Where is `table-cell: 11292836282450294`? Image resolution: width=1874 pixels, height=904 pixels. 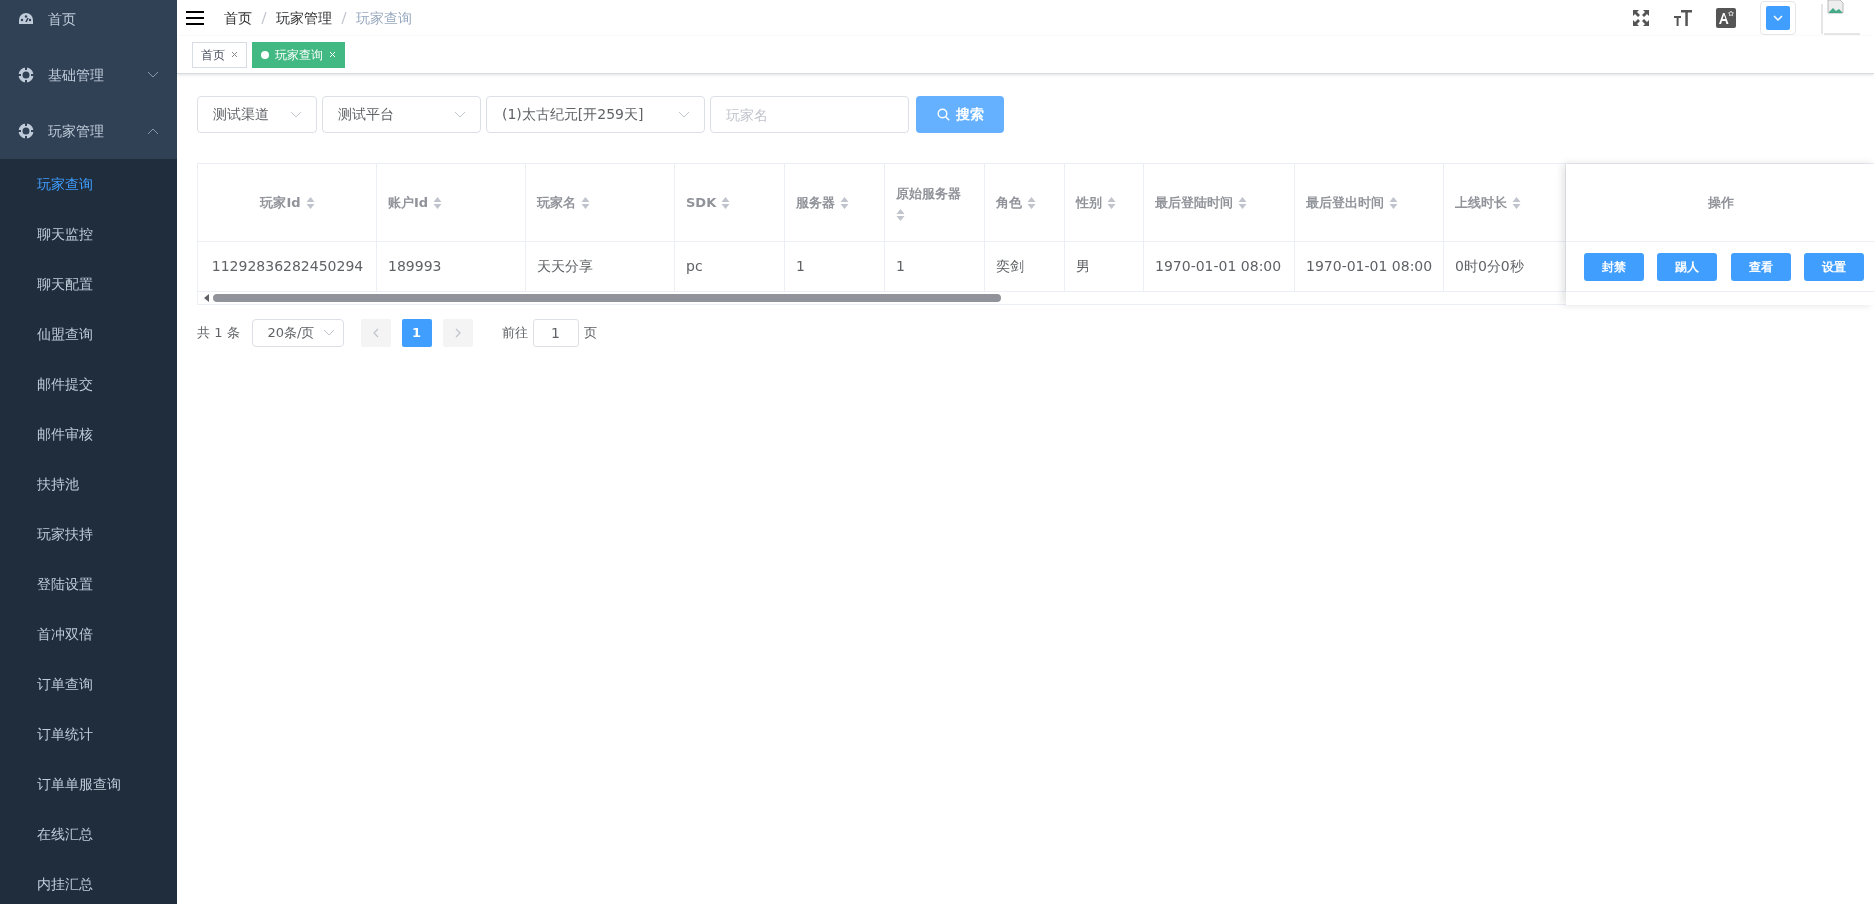
table-cell: 11292836282450294 is located at coordinates (287, 267).